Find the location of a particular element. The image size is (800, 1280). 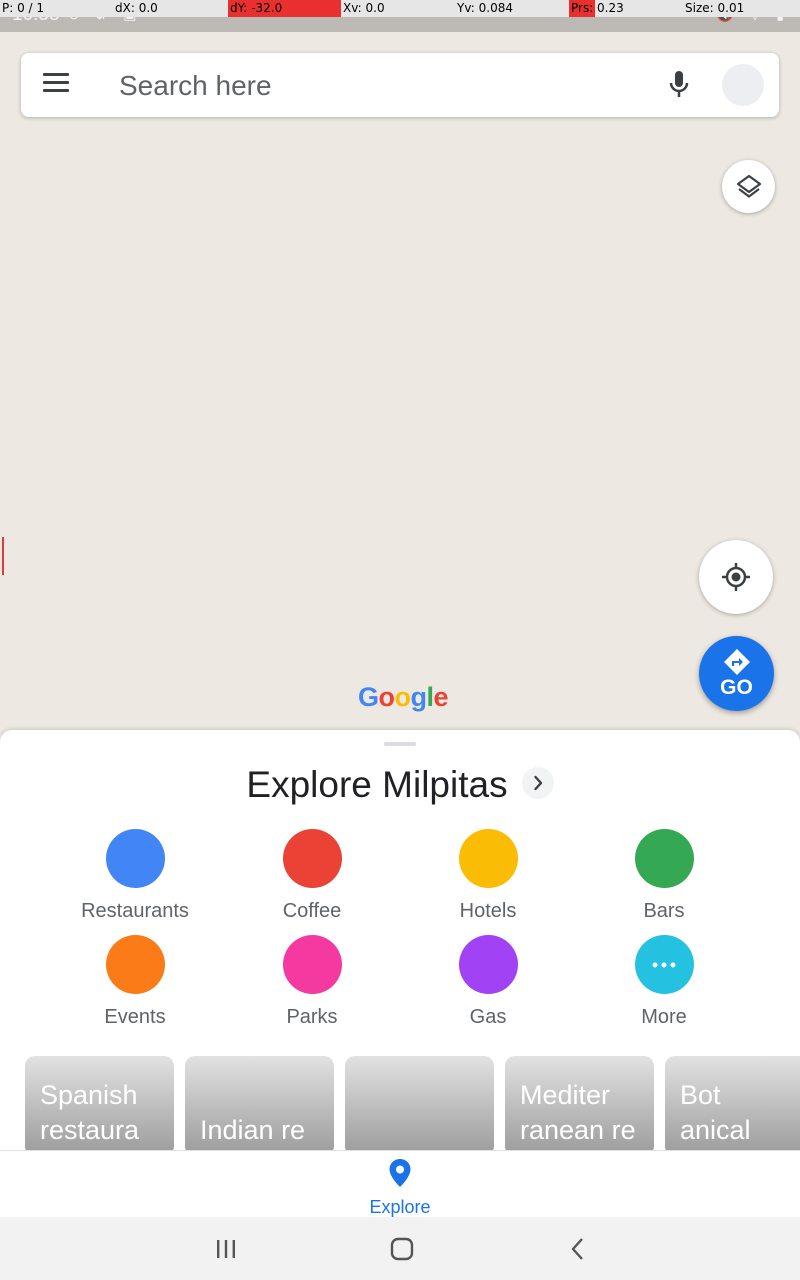

google-logo-letter: e is located at coordinates (441, 697).